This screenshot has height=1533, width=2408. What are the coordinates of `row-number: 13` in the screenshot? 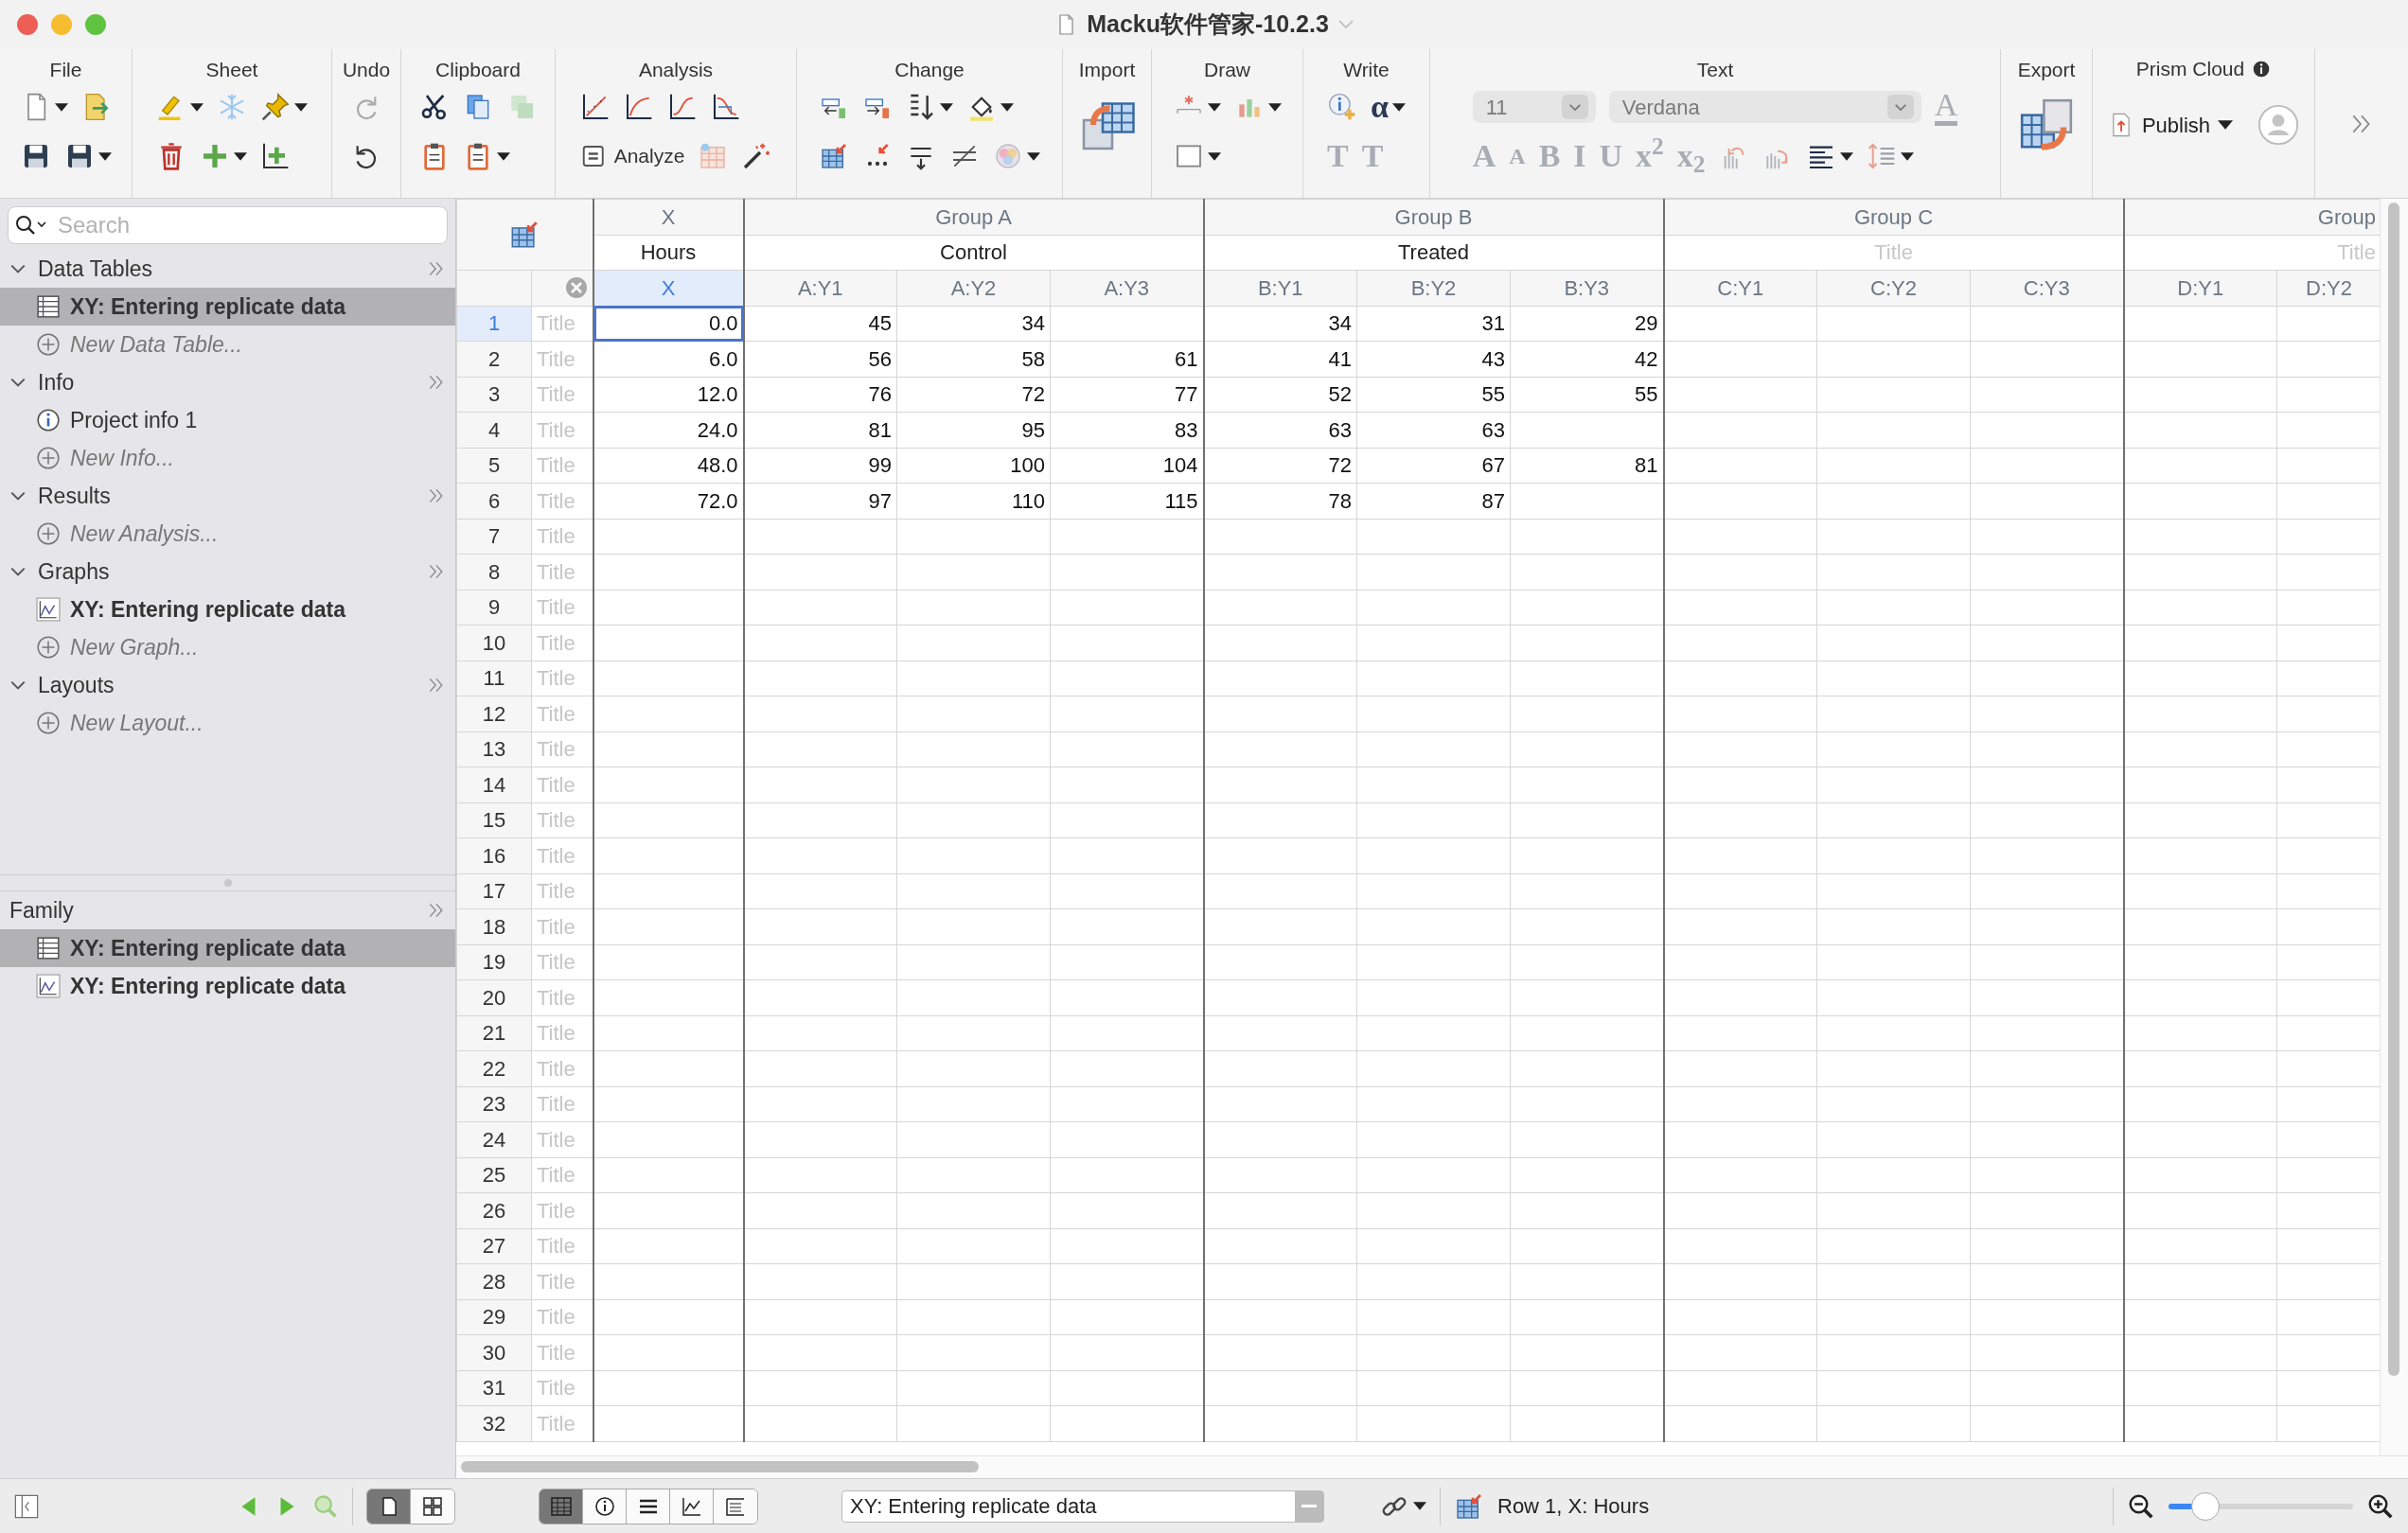 It's located at (494, 749).